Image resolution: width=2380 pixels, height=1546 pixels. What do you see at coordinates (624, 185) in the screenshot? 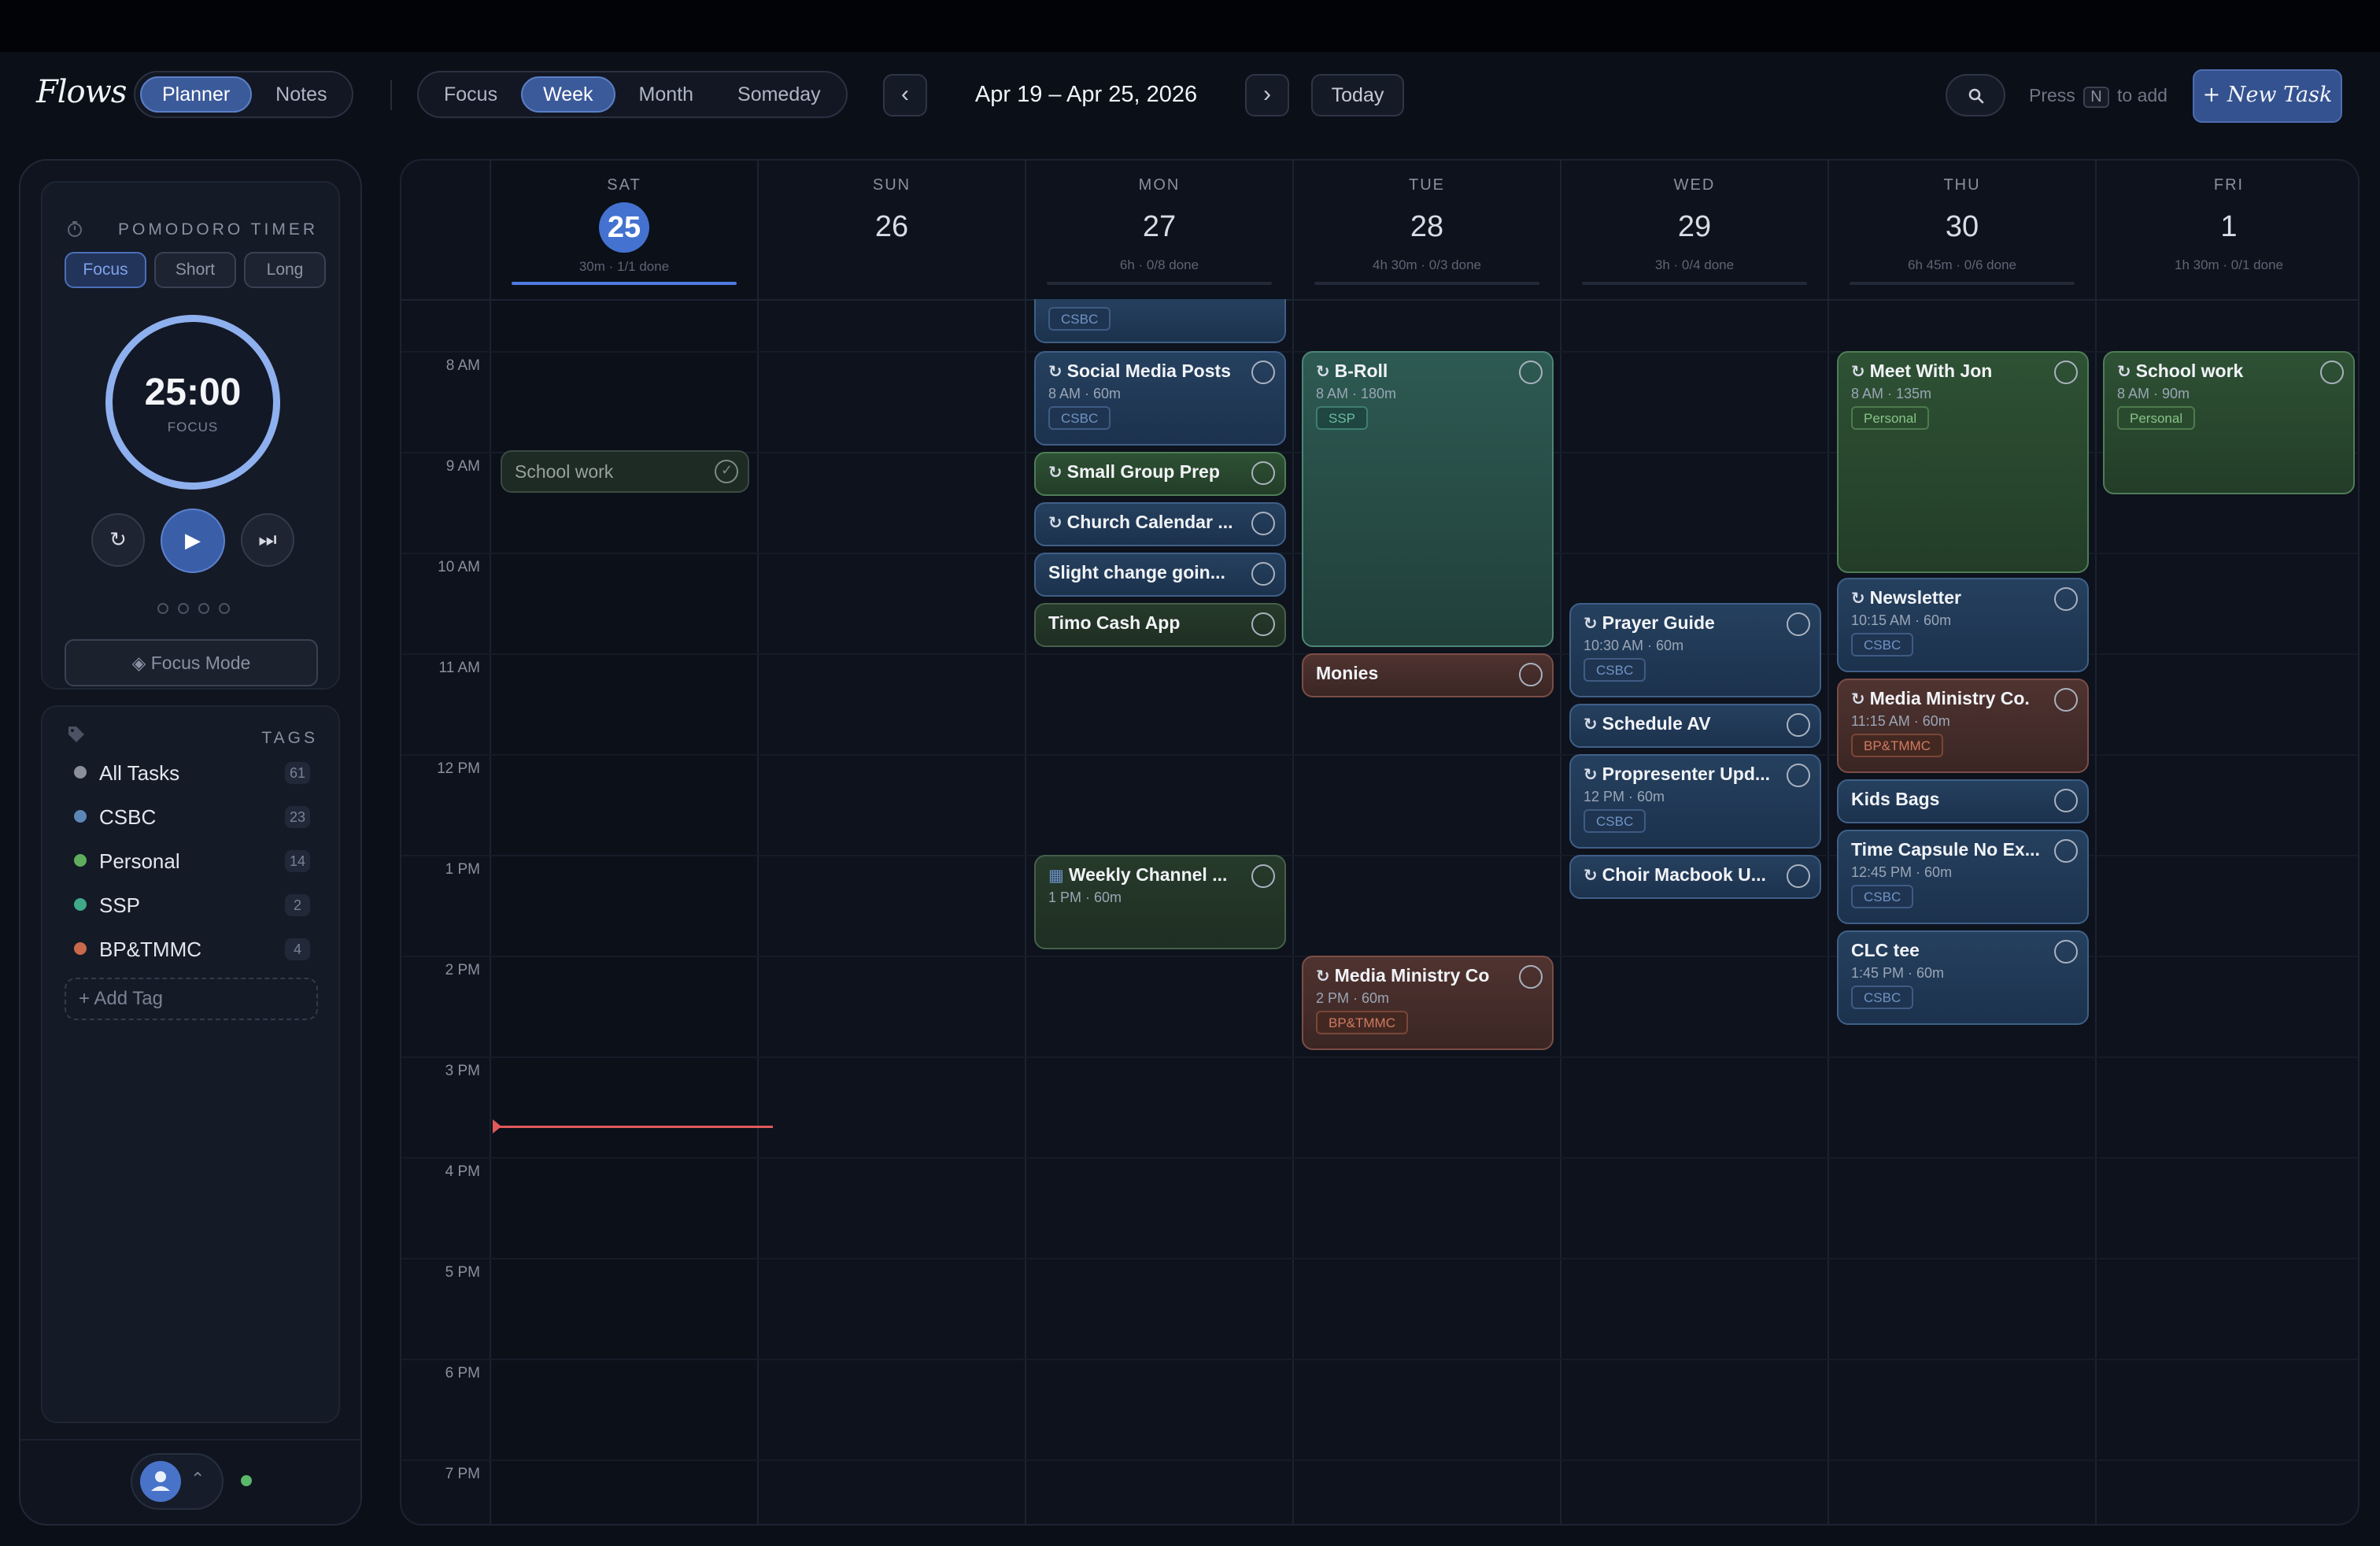
I see `day-name: SAT` at bounding box center [624, 185].